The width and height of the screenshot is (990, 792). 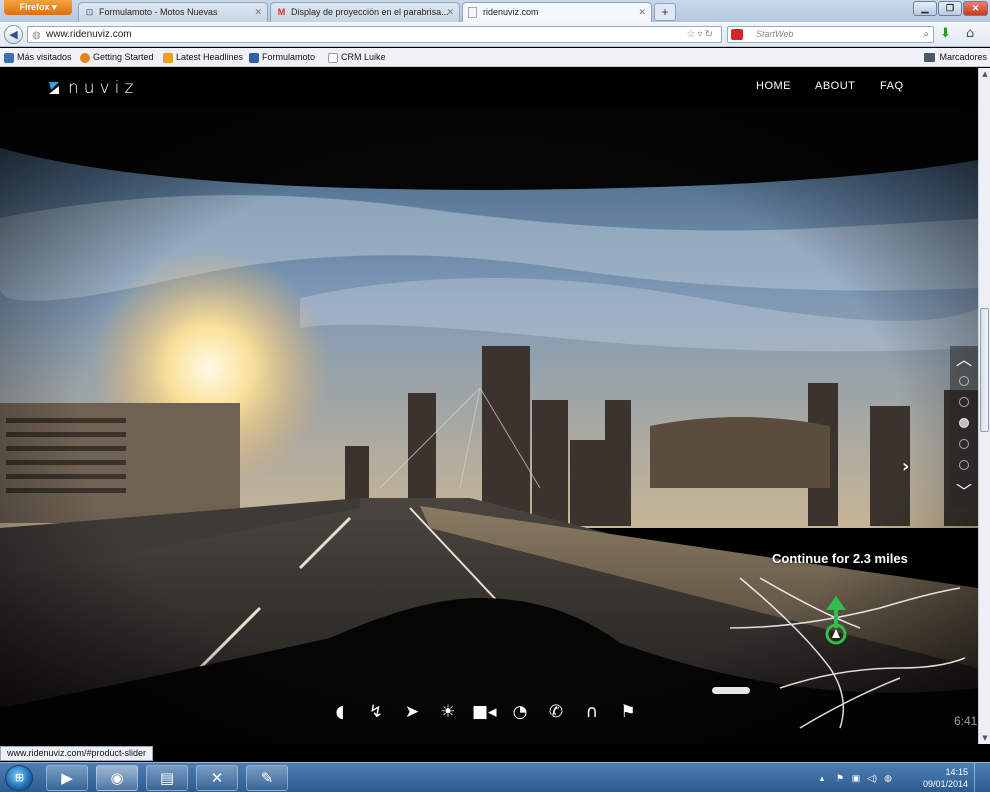 I want to click on speedometer-icon: ◔, so click(x=520, y=712).